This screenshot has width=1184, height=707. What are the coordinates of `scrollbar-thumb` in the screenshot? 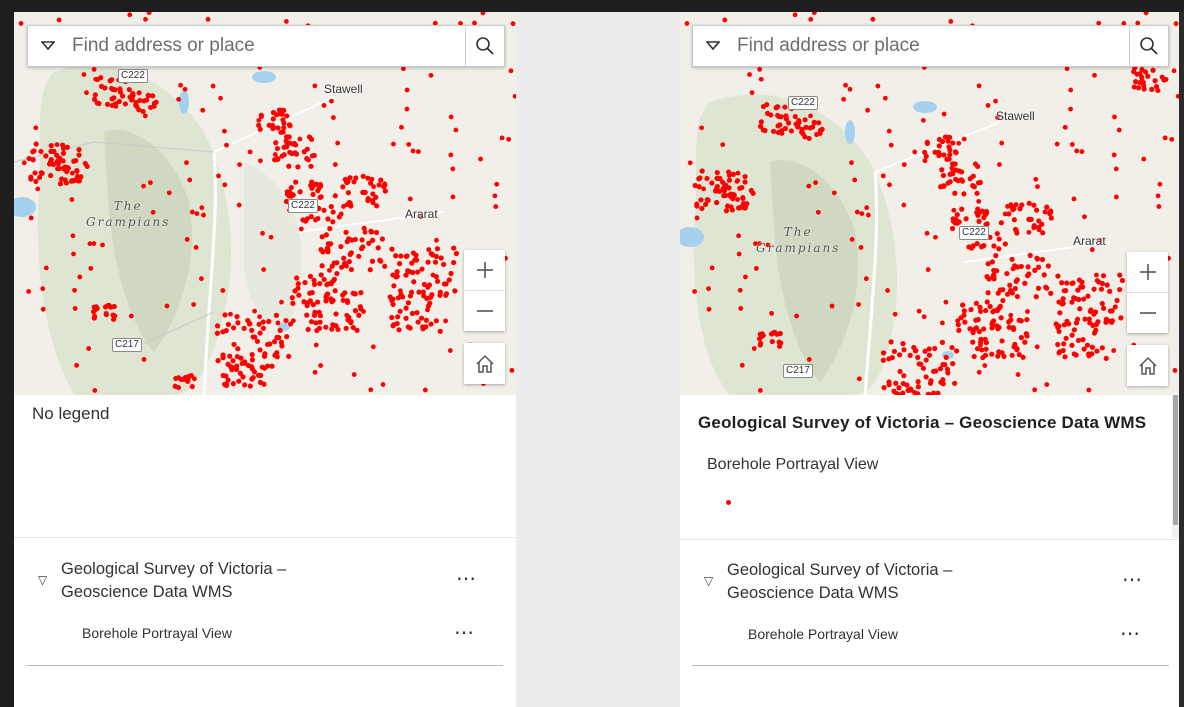 It's located at (1175, 460).